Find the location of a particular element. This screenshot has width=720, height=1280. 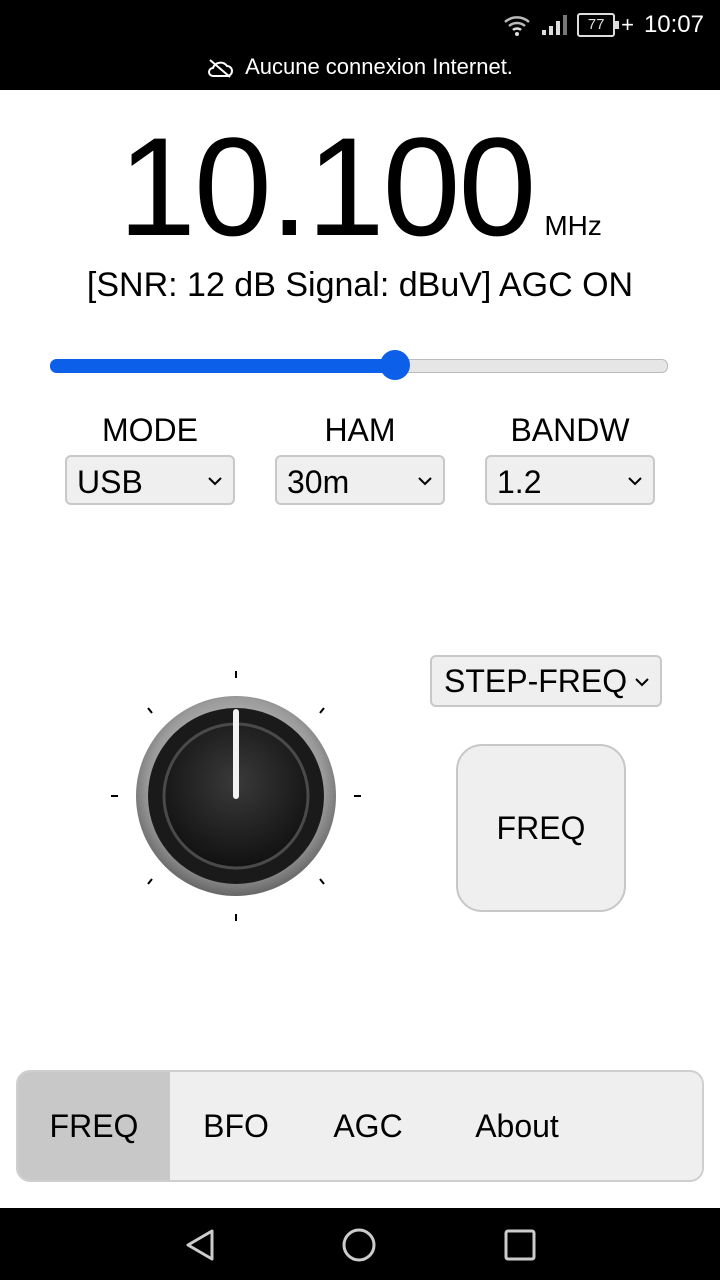

charging-mark: + is located at coordinates (627, 24).